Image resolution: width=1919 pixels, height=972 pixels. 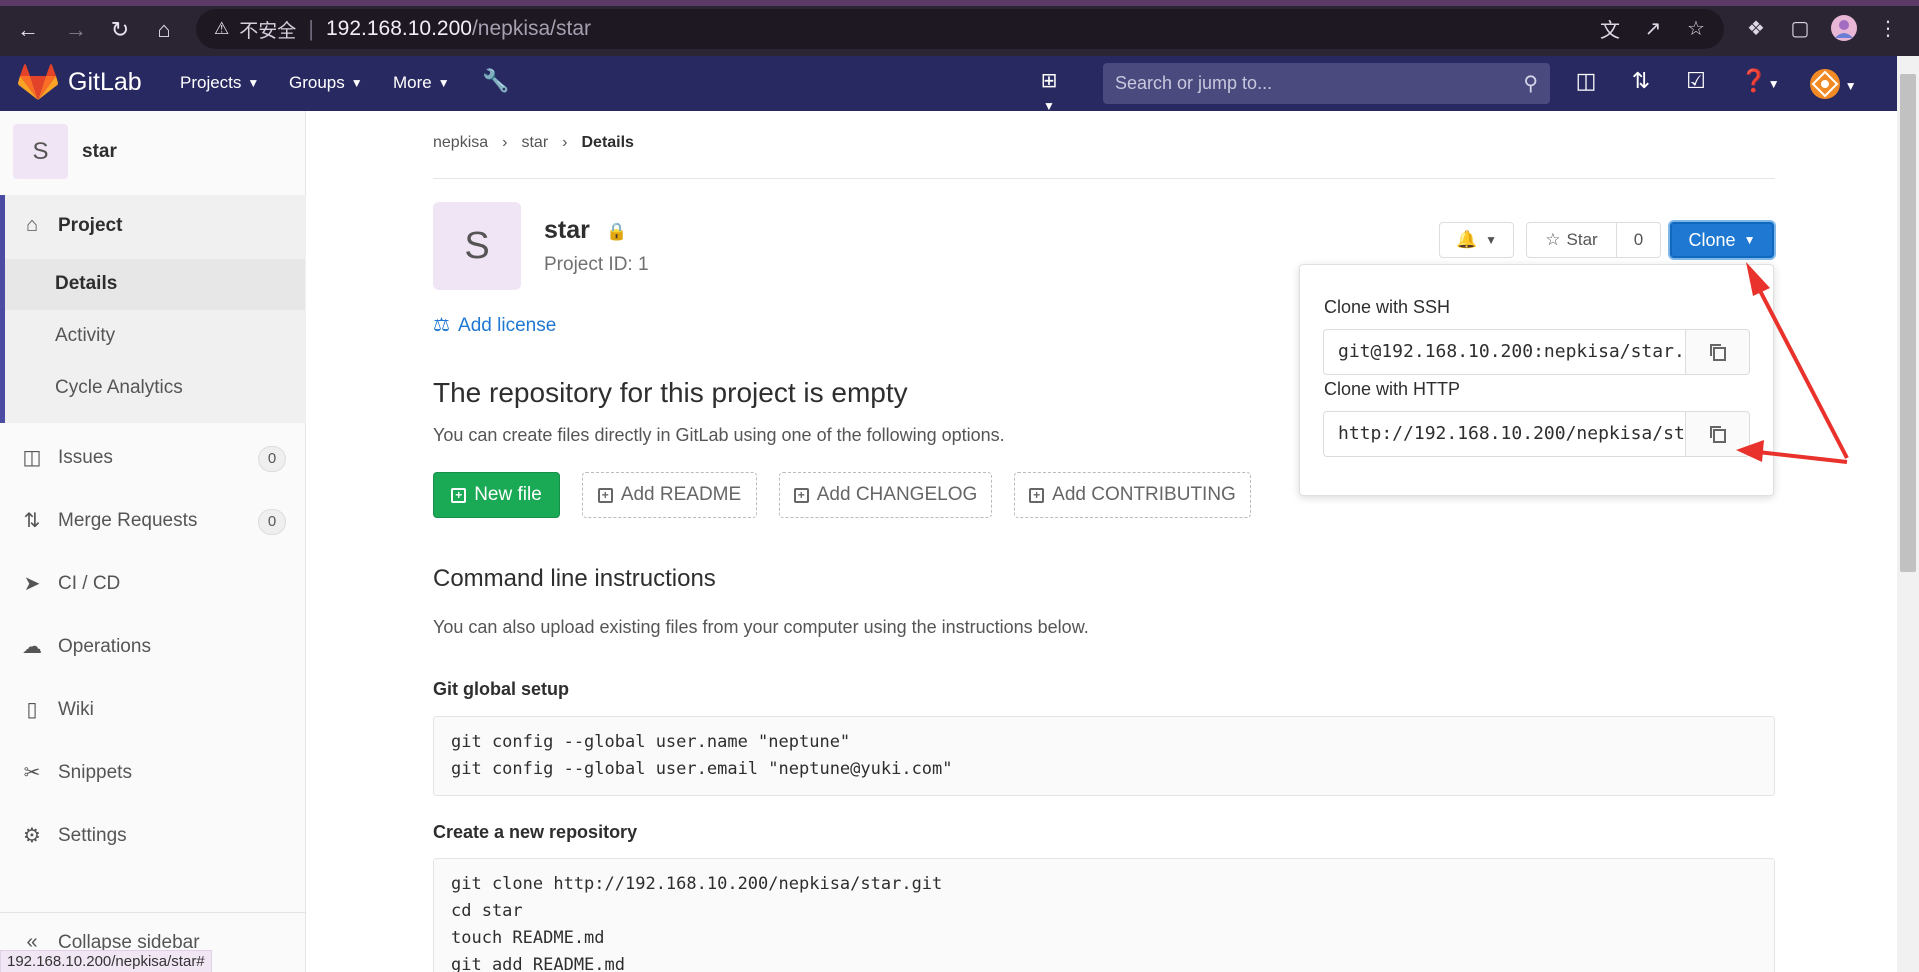 What do you see at coordinates (1717, 434) in the screenshot?
I see `copy-http-url-button` at bounding box center [1717, 434].